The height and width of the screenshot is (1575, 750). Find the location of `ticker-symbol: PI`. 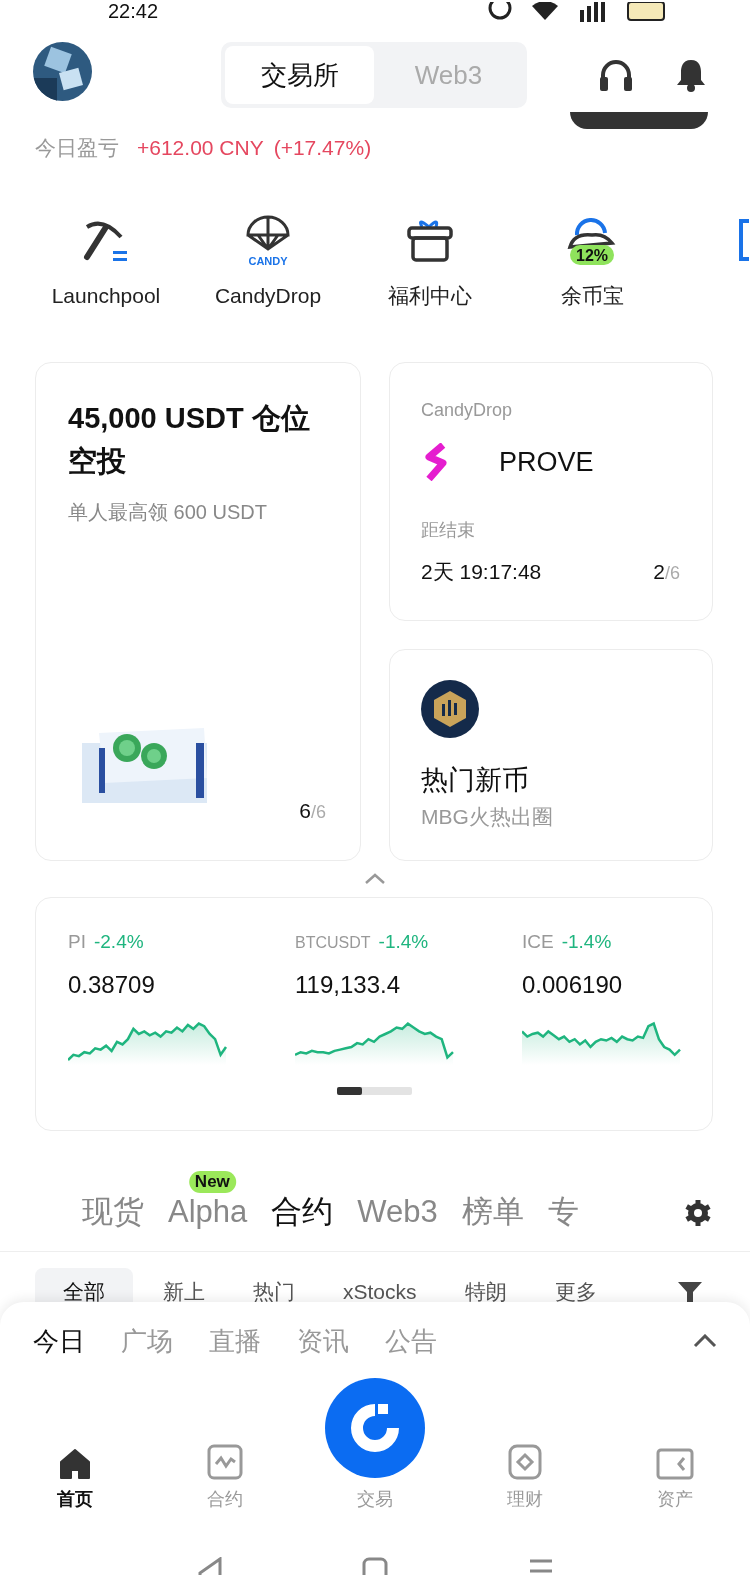

ticker-symbol: PI is located at coordinates (77, 941).